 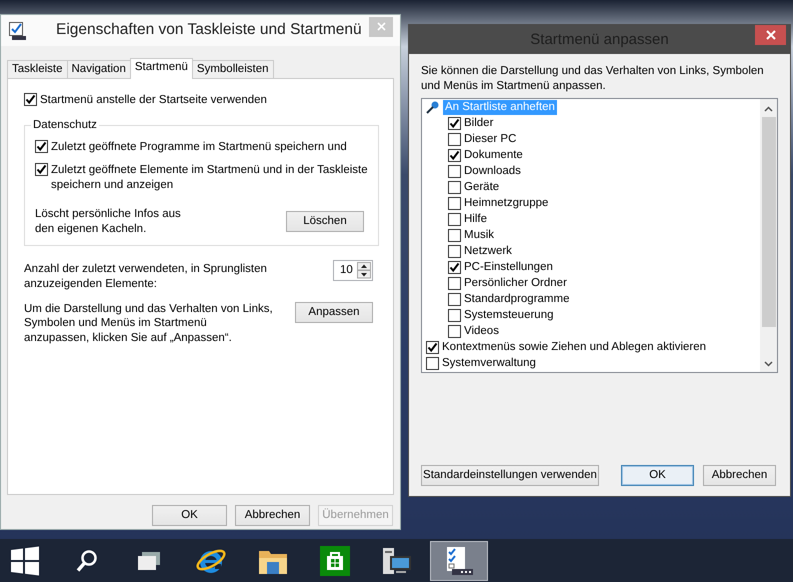 I want to click on search-icon, so click(x=87, y=560).